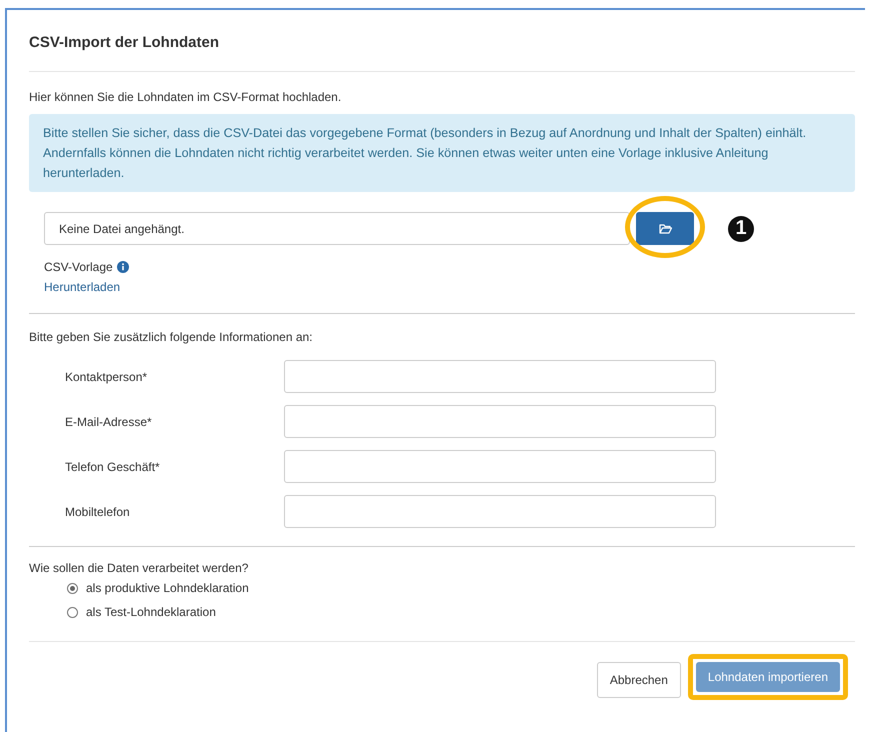 Image resolution: width=870 pixels, height=732 pixels. What do you see at coordinates (122, 267) in the screenshot?
I see `info-icon` at bounding box center [122, 267].